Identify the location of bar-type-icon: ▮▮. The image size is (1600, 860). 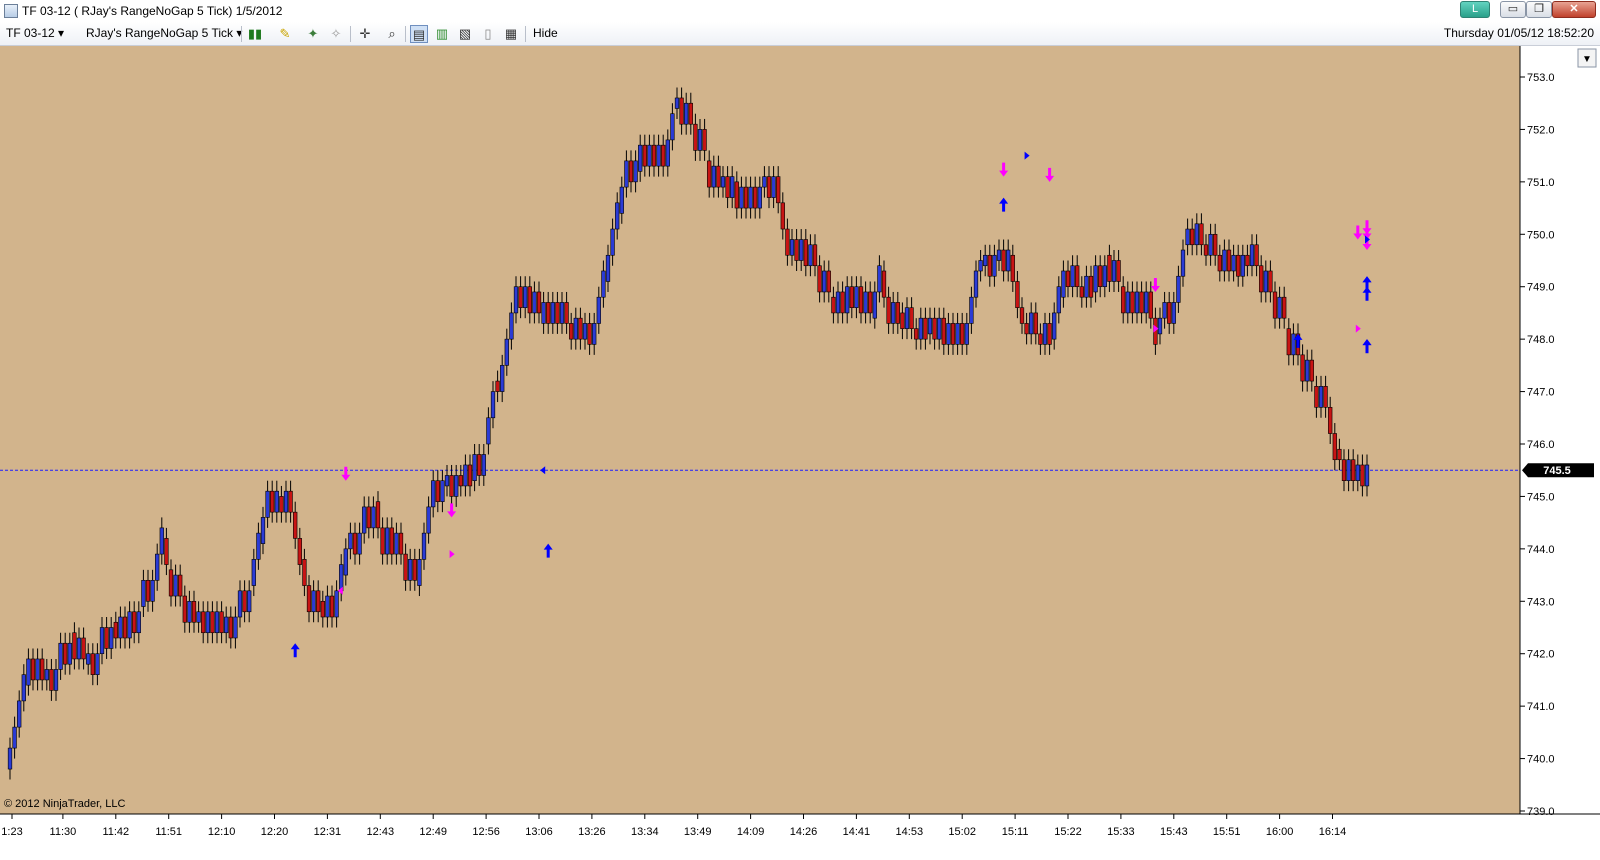
(255, 34).